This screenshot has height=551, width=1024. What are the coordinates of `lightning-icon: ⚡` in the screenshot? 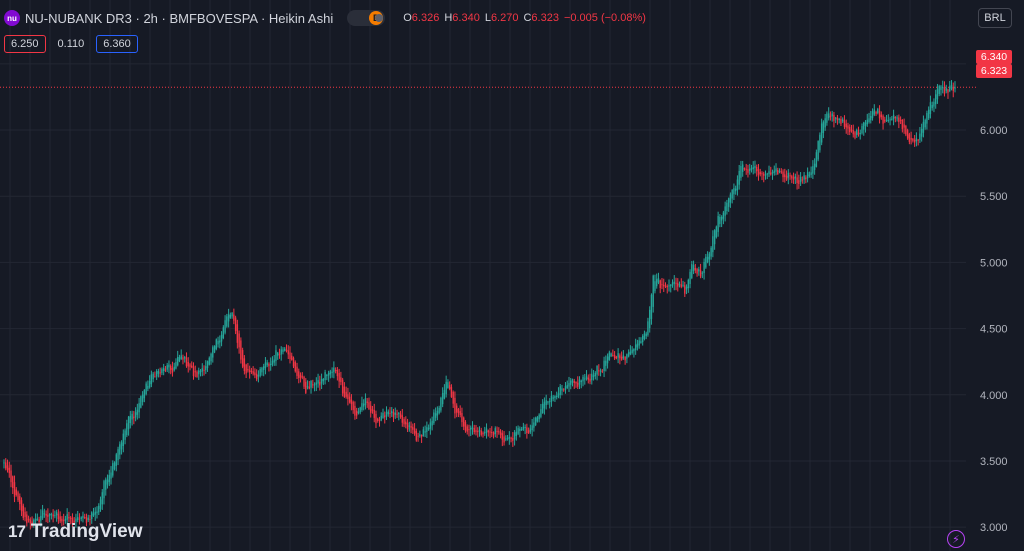 It's located at (956, 539).